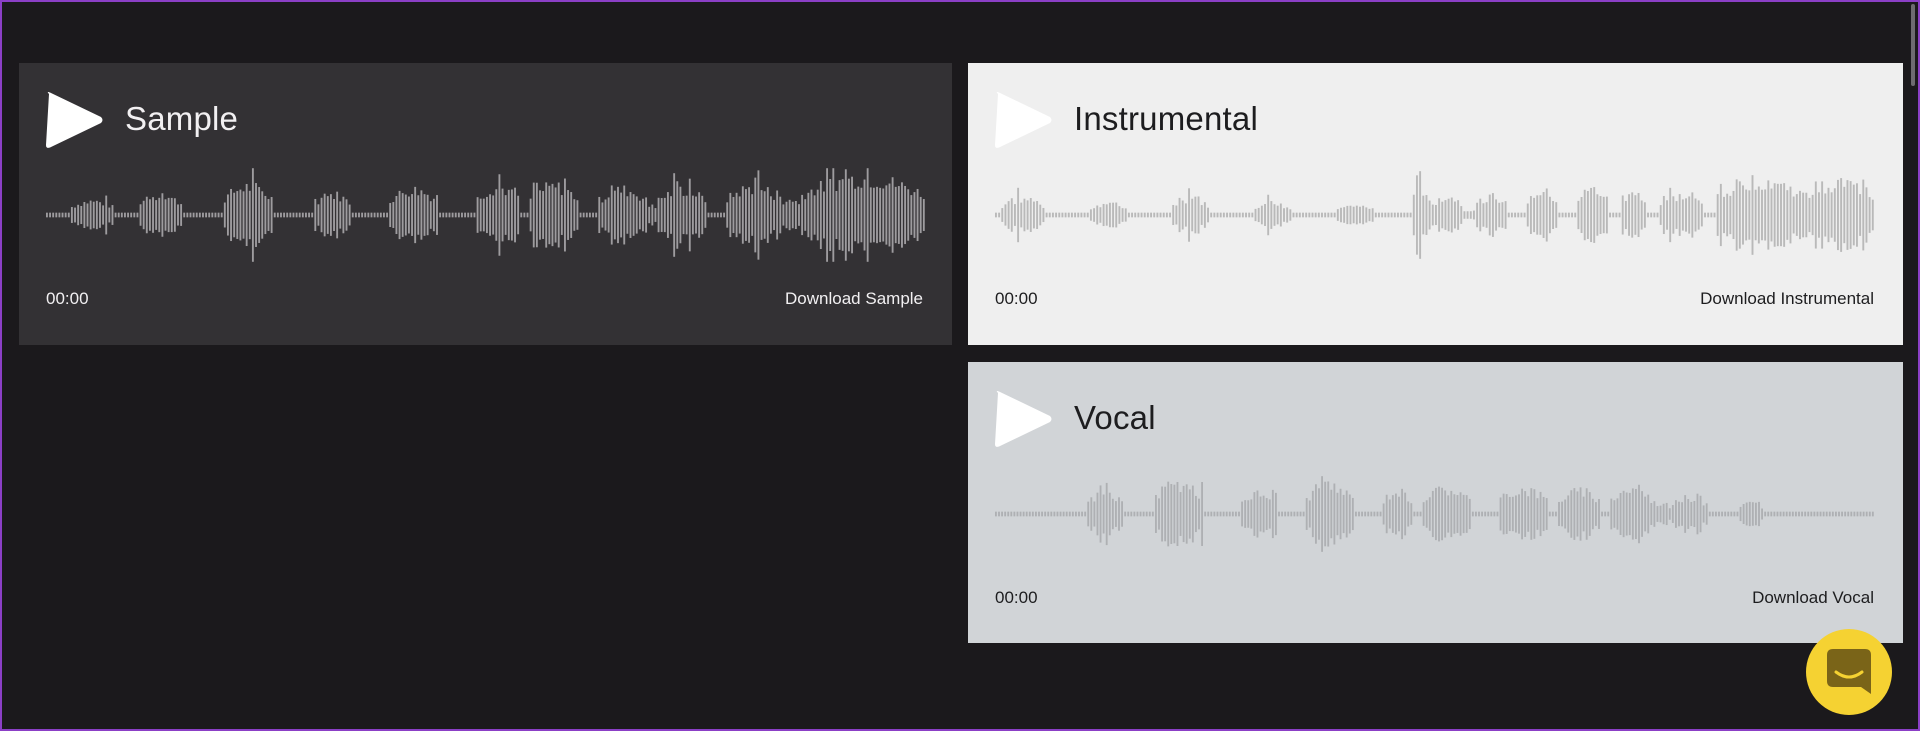 This screenshot has height=731, width=1920. I want to click on chat-button, so click(1849, 672).